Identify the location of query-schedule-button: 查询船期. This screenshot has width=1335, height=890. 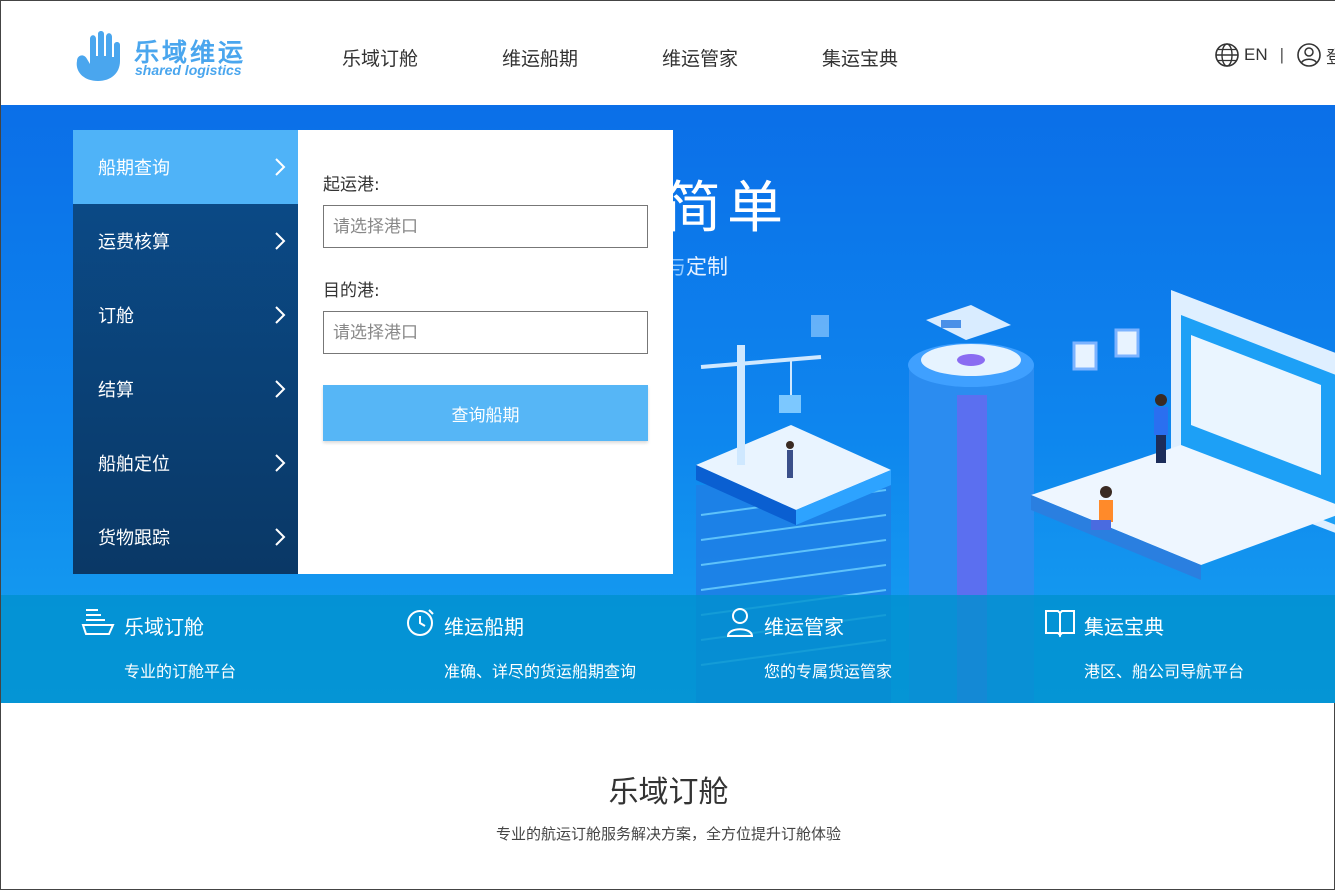
(485, 413).